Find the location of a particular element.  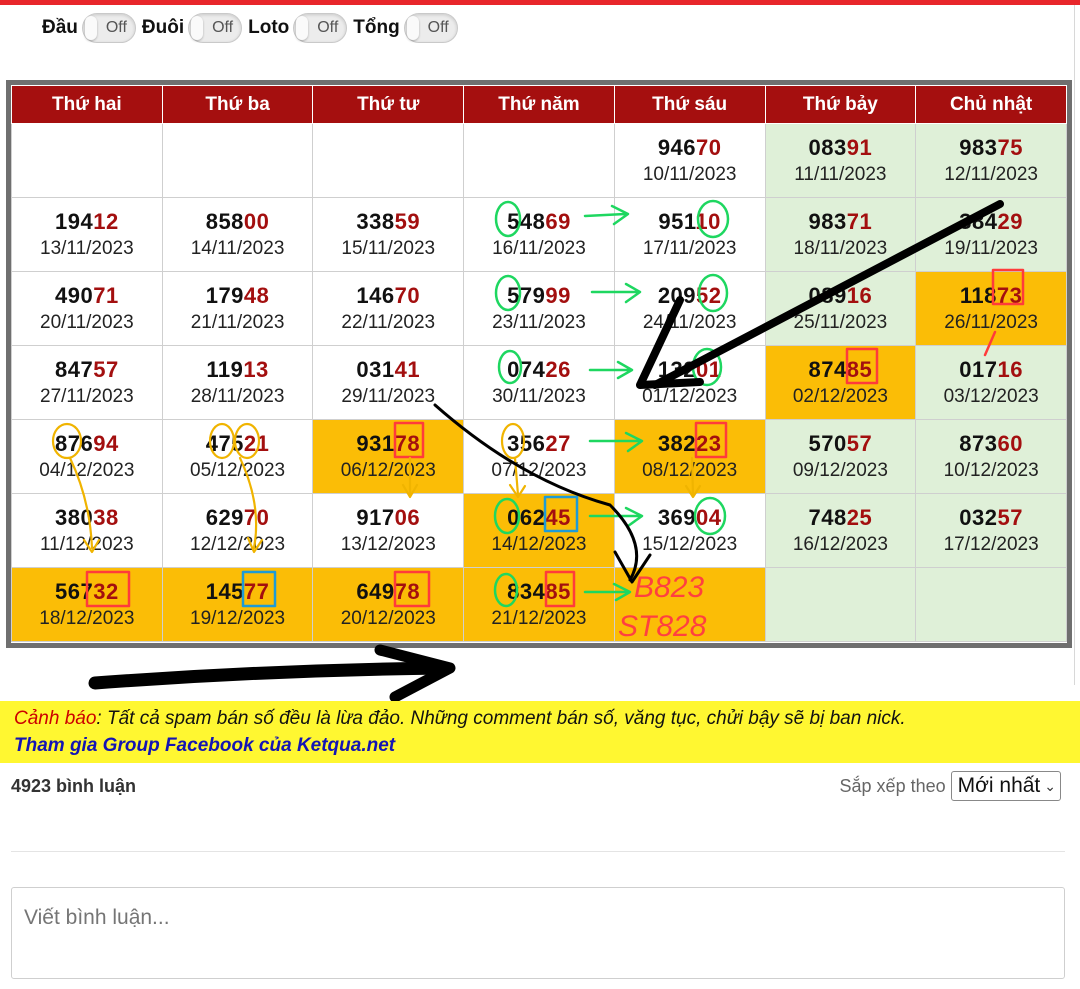

result-number: 38223 is located at coordinates (690, 444).